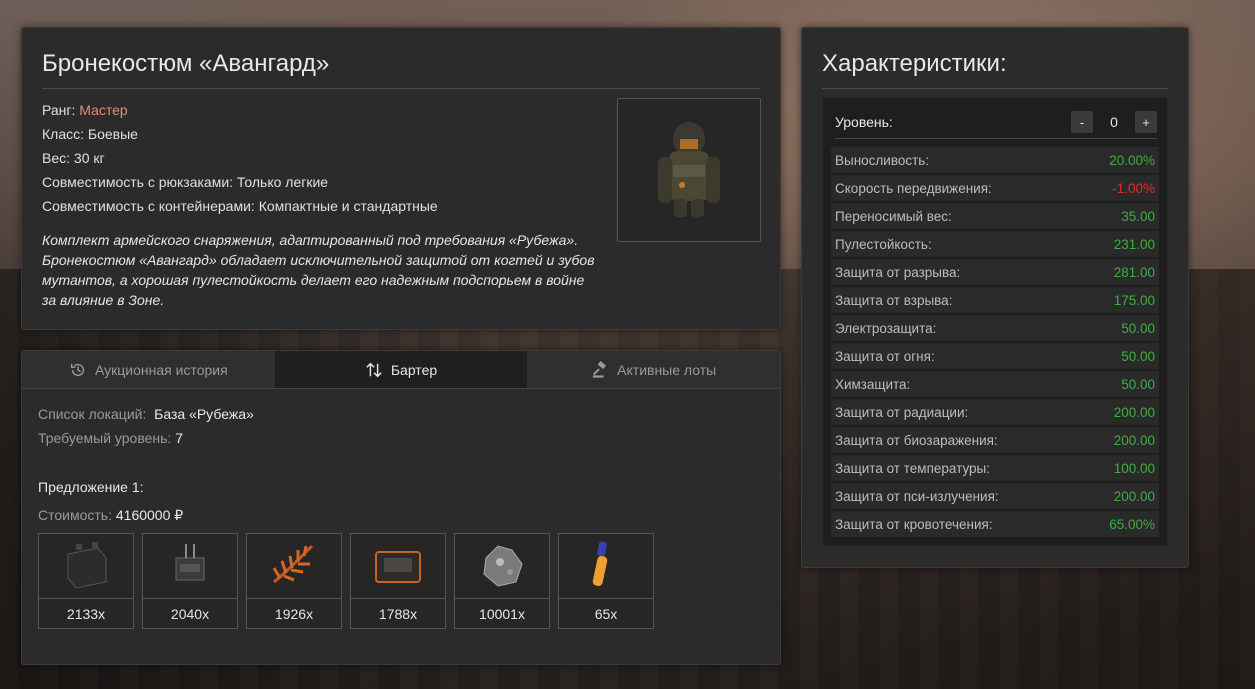  I want to click on item-rank: Ранг: Мастер, so click(240, 110).